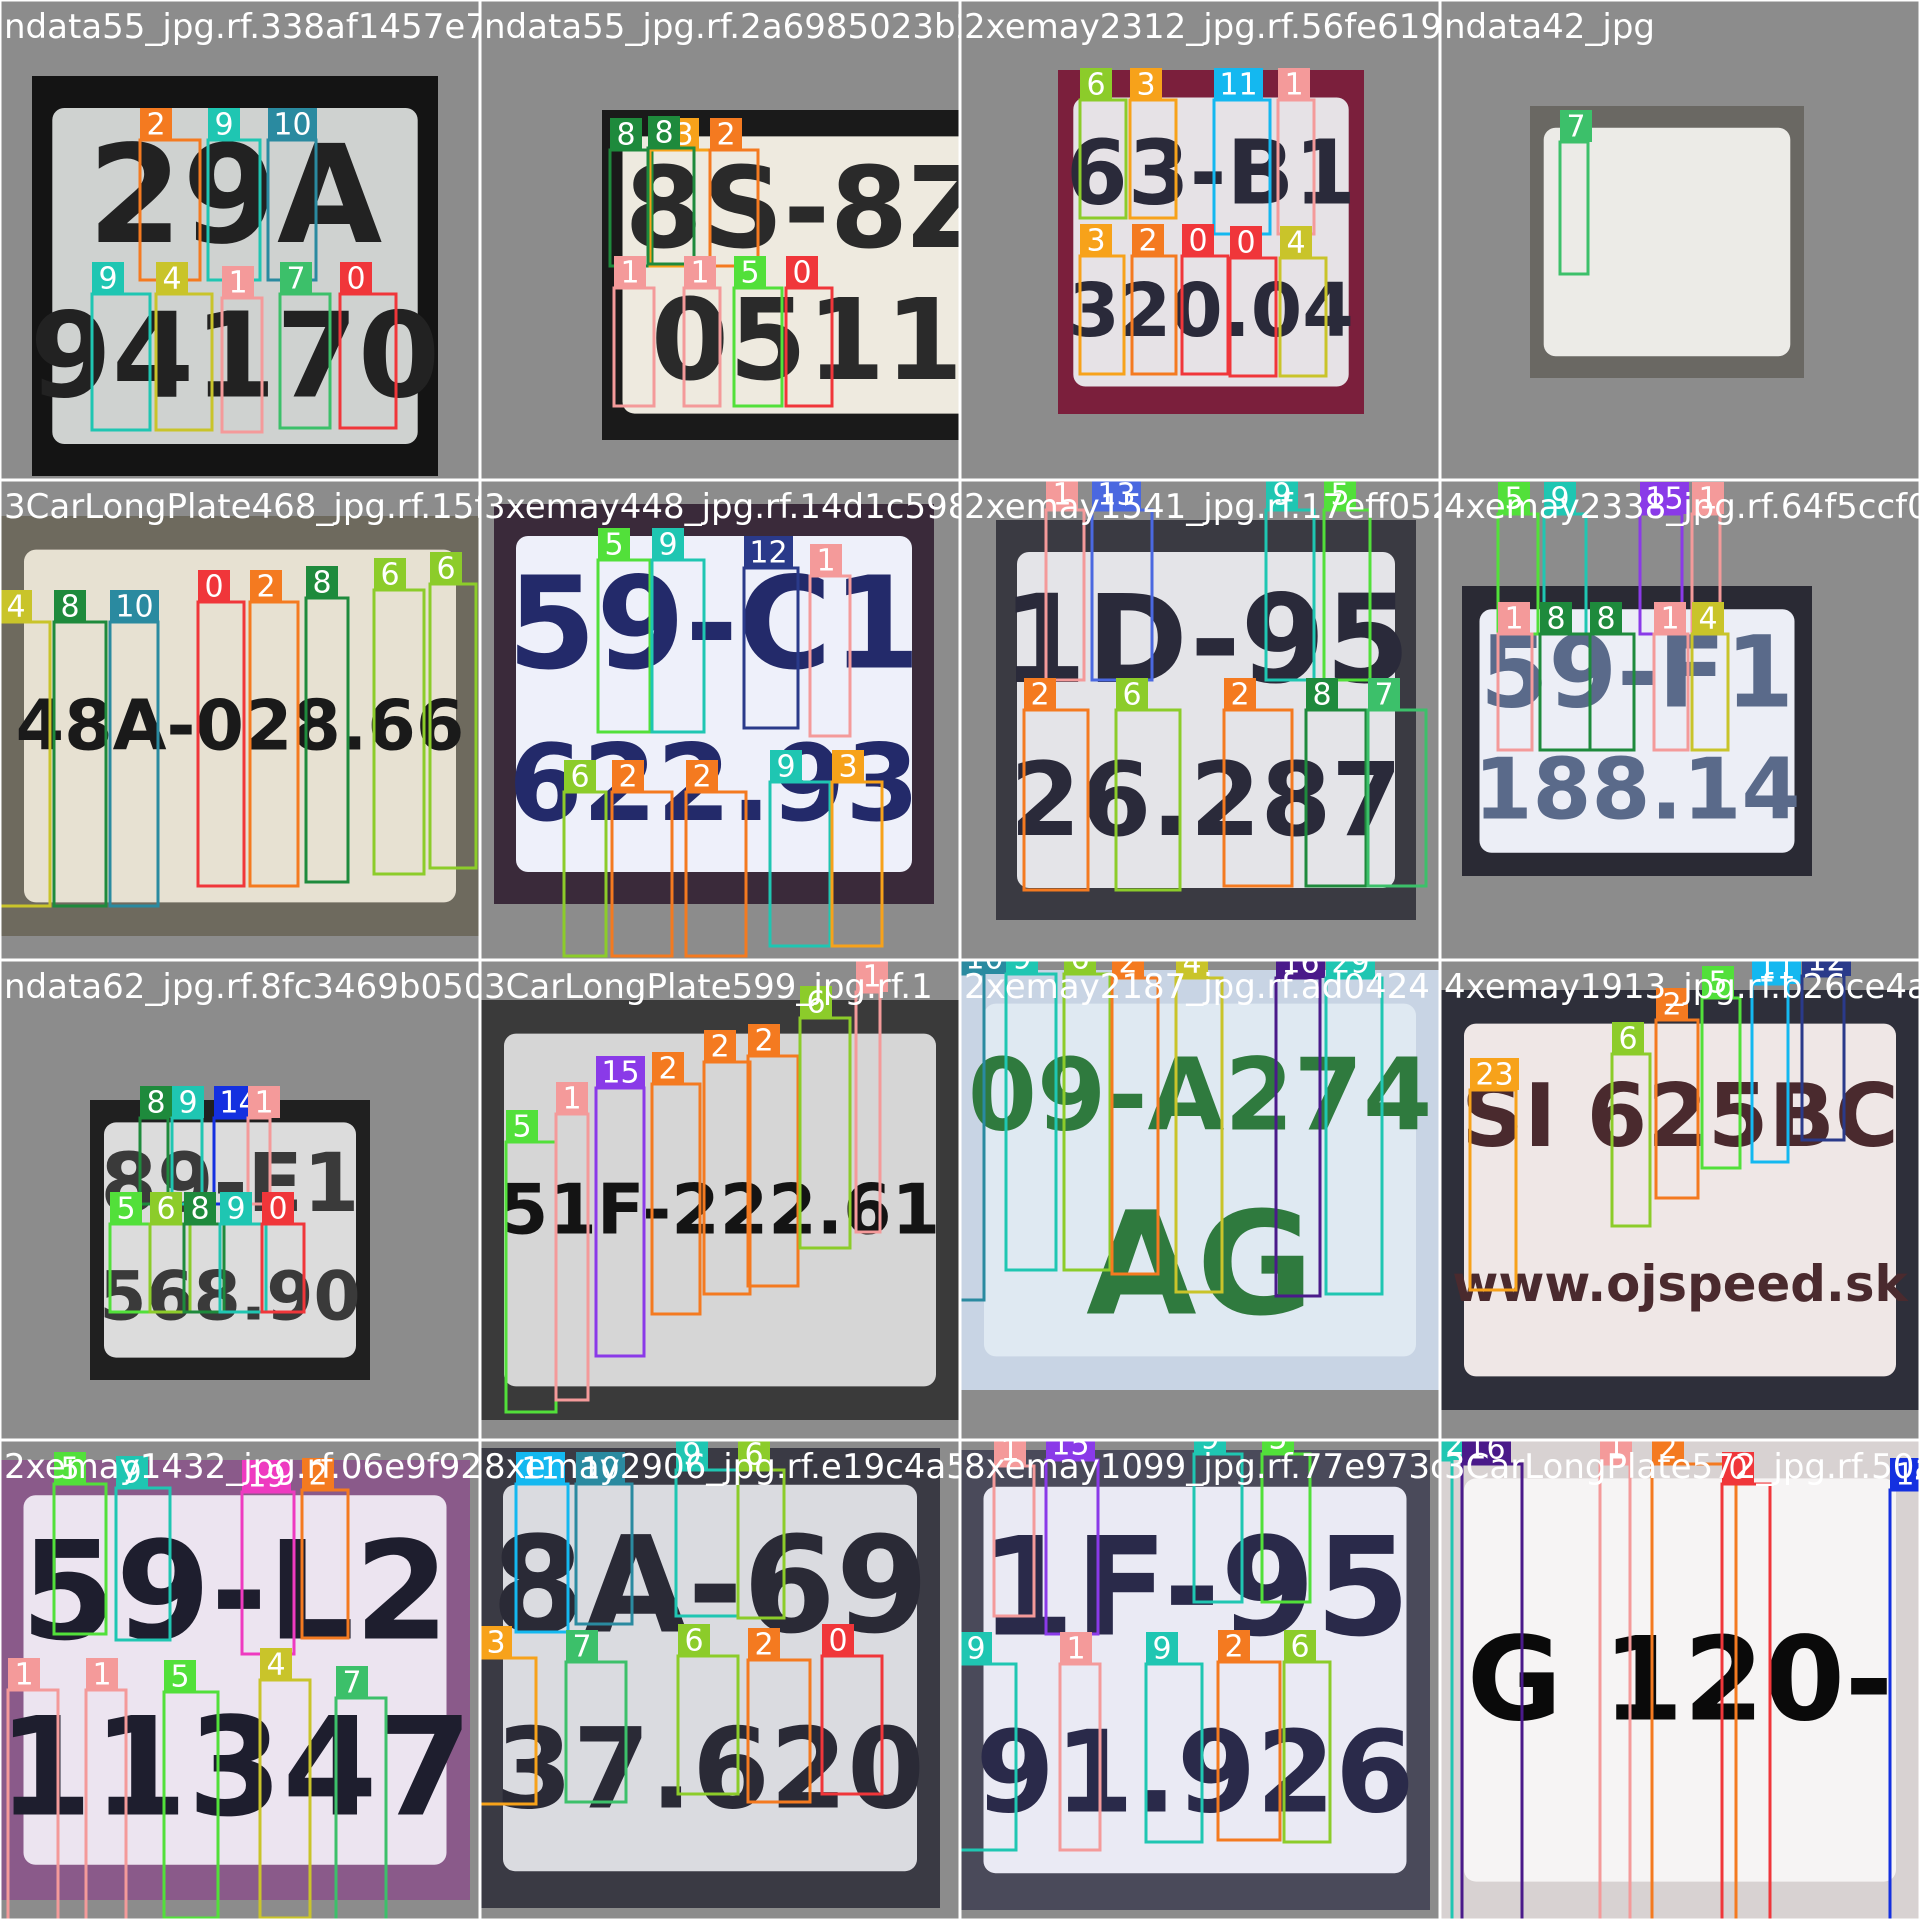 Image resolution: width=1920 pixels, height=1920 pixels. I want to click on class-label: 15, so click(620, 1073).